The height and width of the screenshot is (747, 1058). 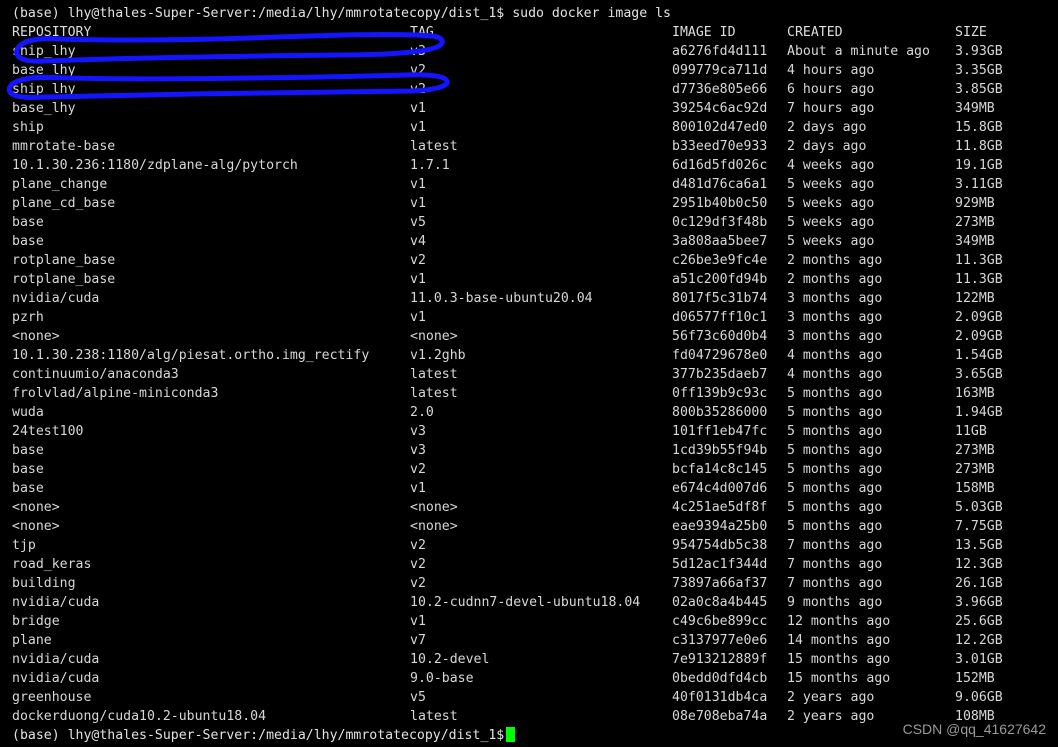 I want to click on cell-size: 1.54GB, so click(x=979, y=355).